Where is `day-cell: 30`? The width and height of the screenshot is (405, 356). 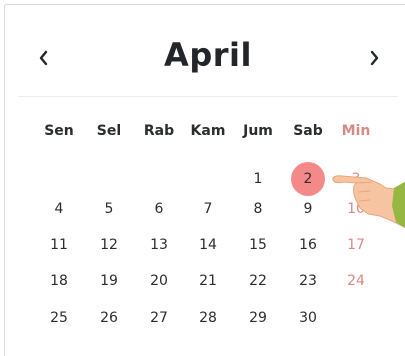
day-cell: 30 is located at coordinates (308, 318).